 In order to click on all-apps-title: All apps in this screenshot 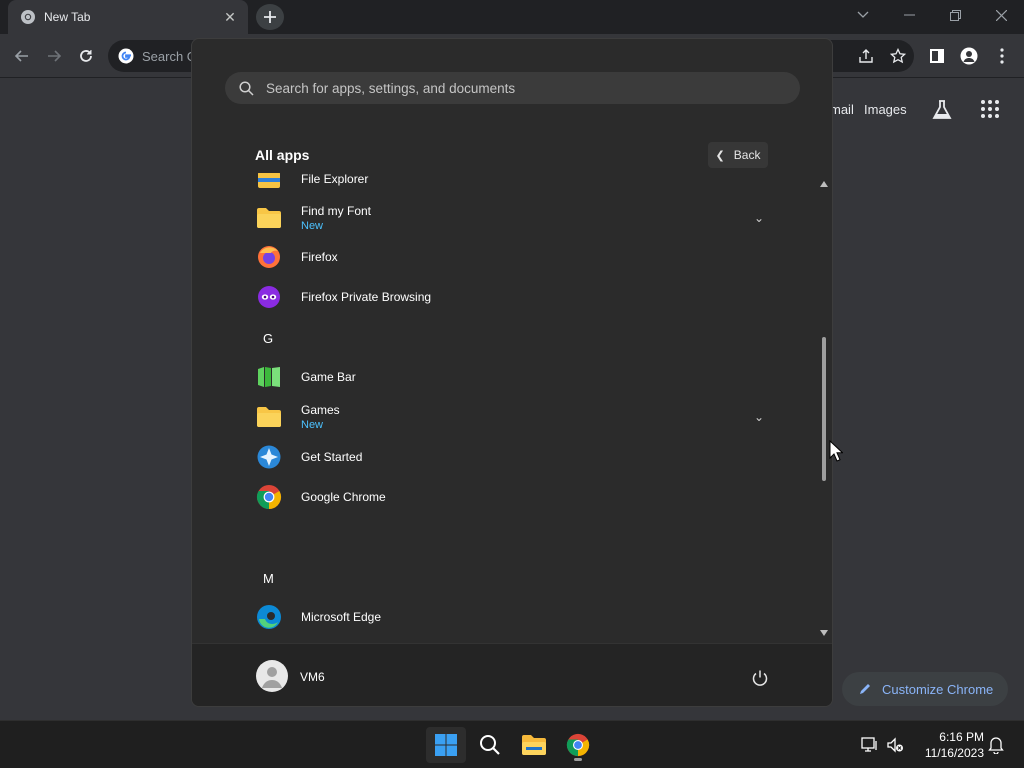, I will do `click(282, 155)`.